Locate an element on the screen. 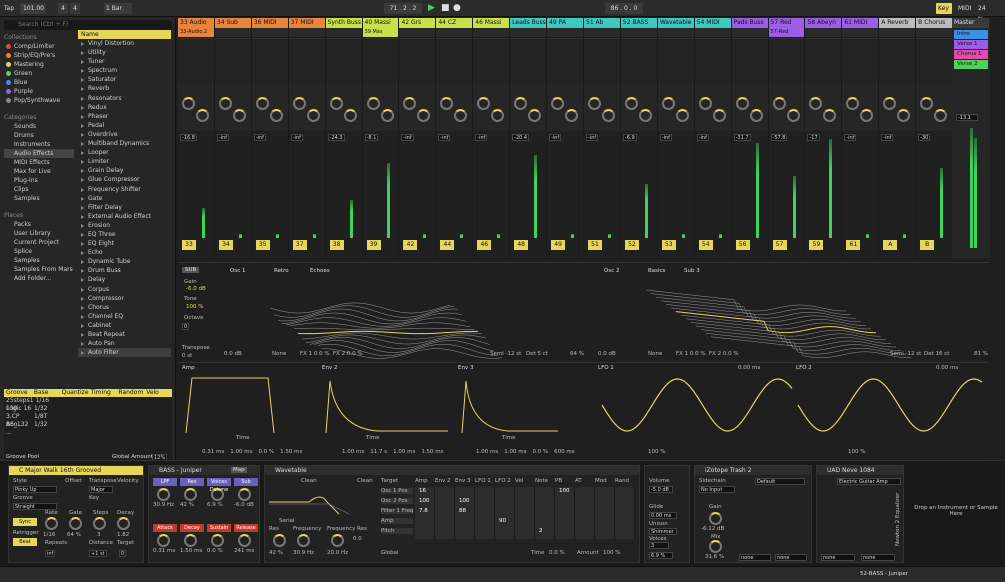  category-item: Sounds is located at coordinates (39, 126).